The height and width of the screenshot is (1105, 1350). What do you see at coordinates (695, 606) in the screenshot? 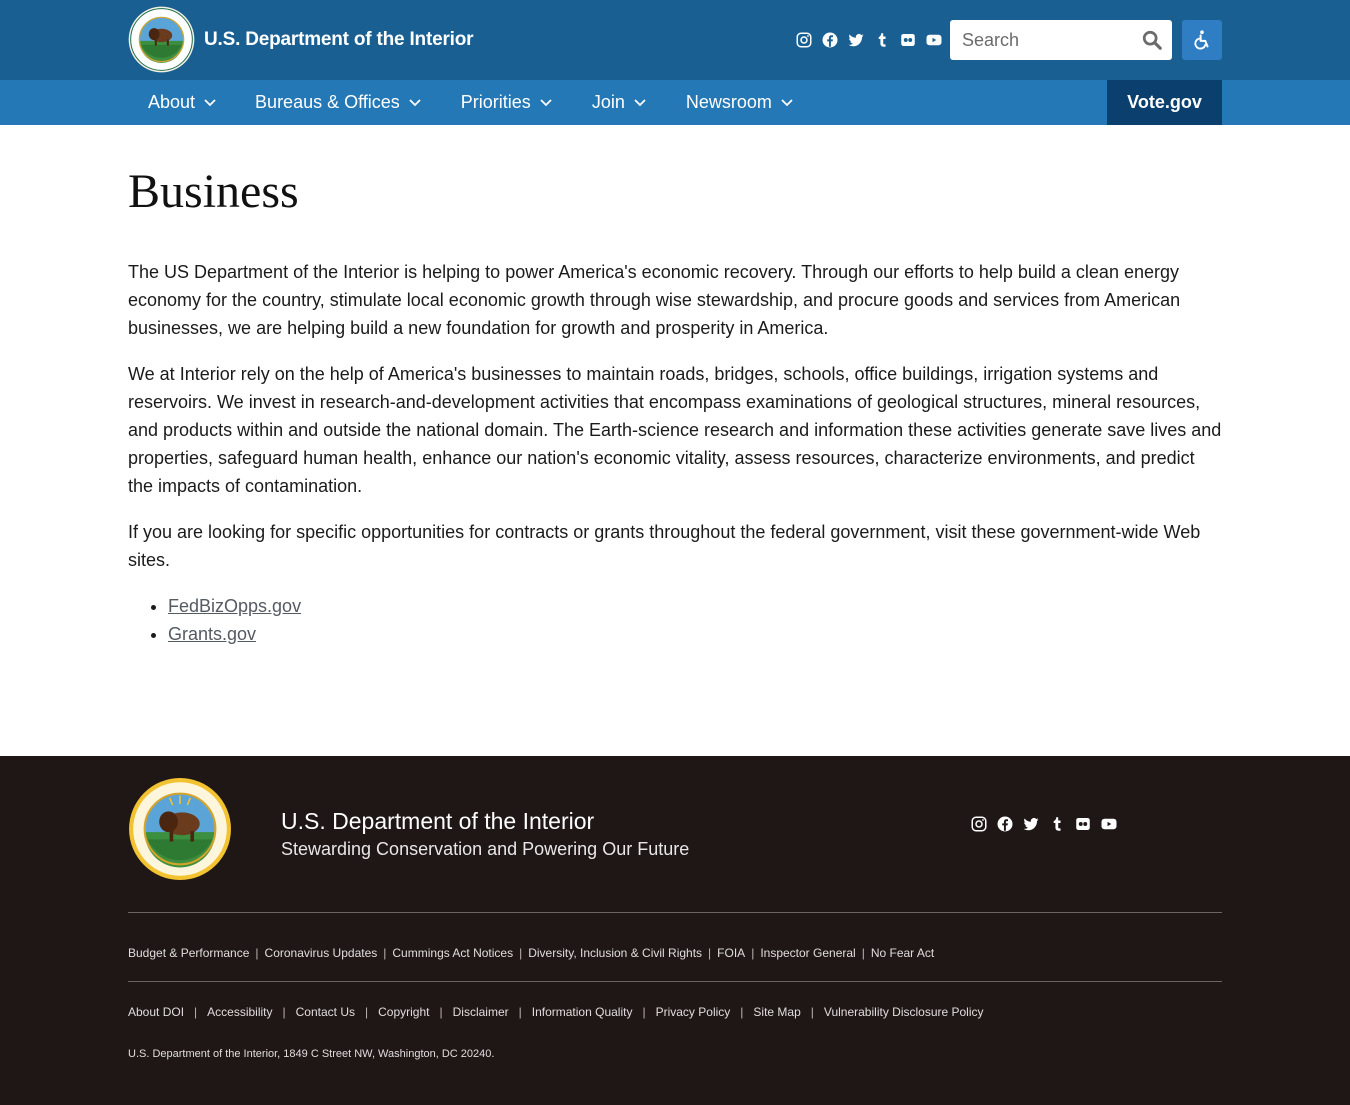
I see `list-item: FedBizOpps.gov` at bounding box center [695, 606].